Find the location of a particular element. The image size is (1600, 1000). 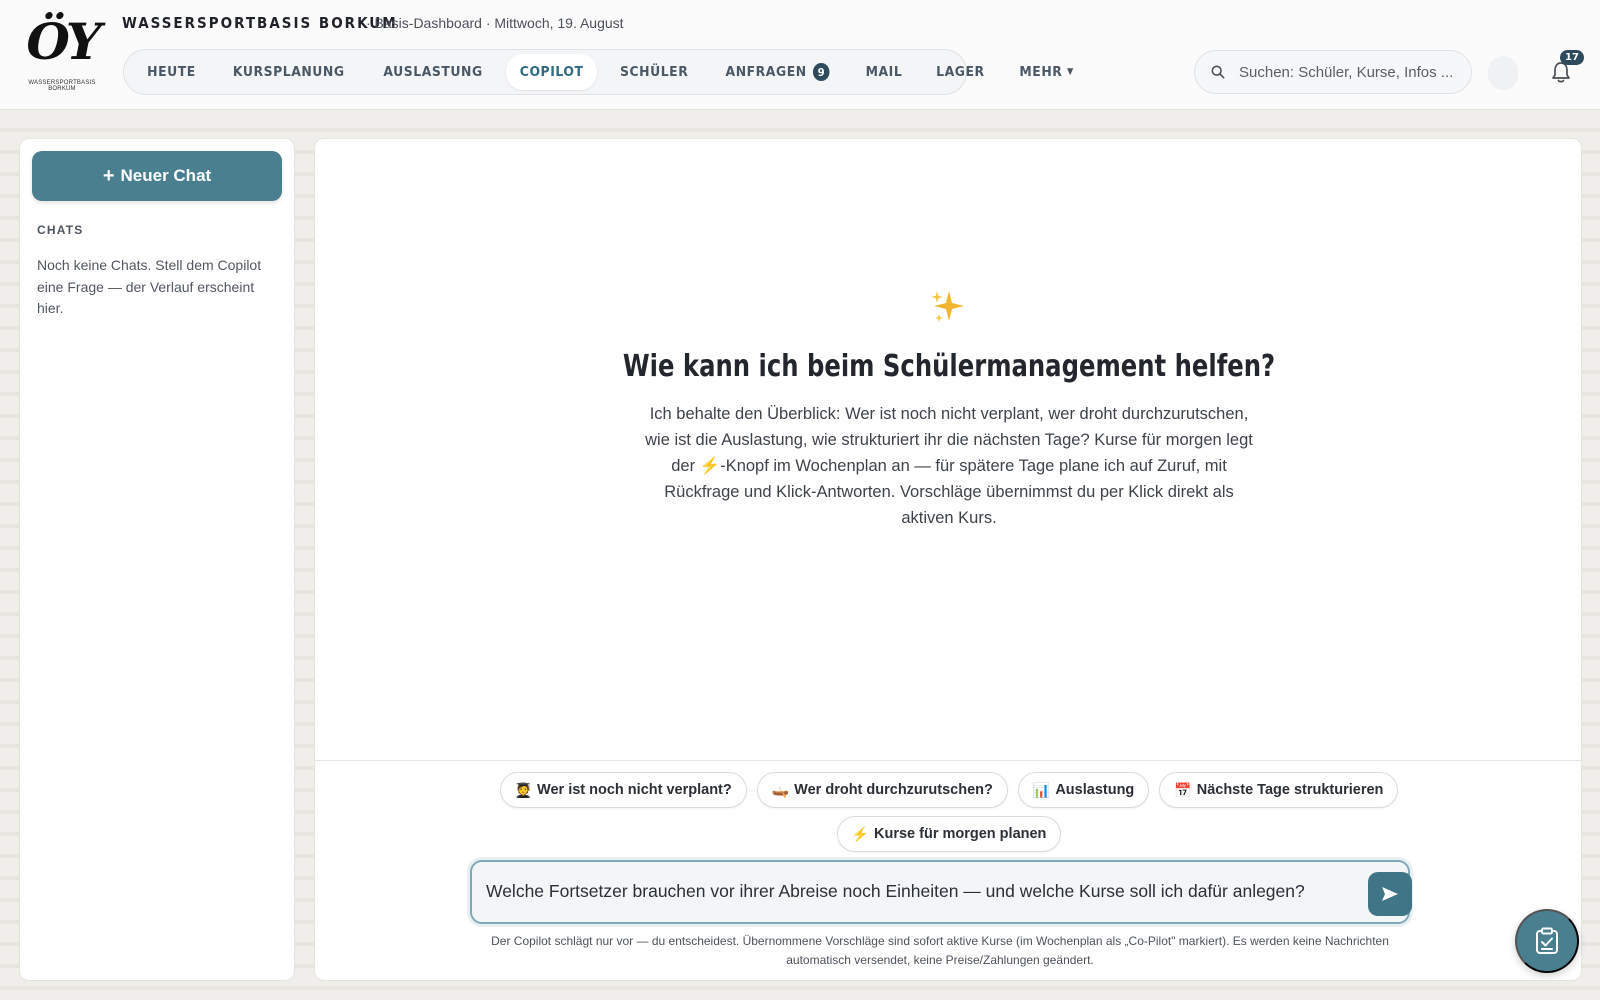

canoe-icon: 🛶 is located at coordinates (780, 789).